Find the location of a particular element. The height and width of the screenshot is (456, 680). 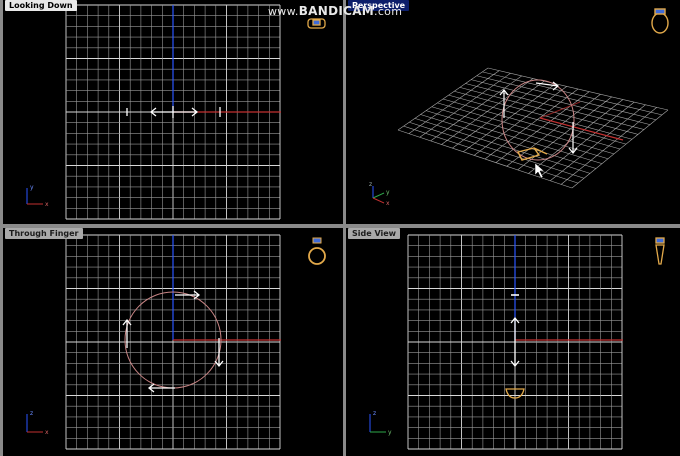

perspective-grid is located at coordinates (533, 128).